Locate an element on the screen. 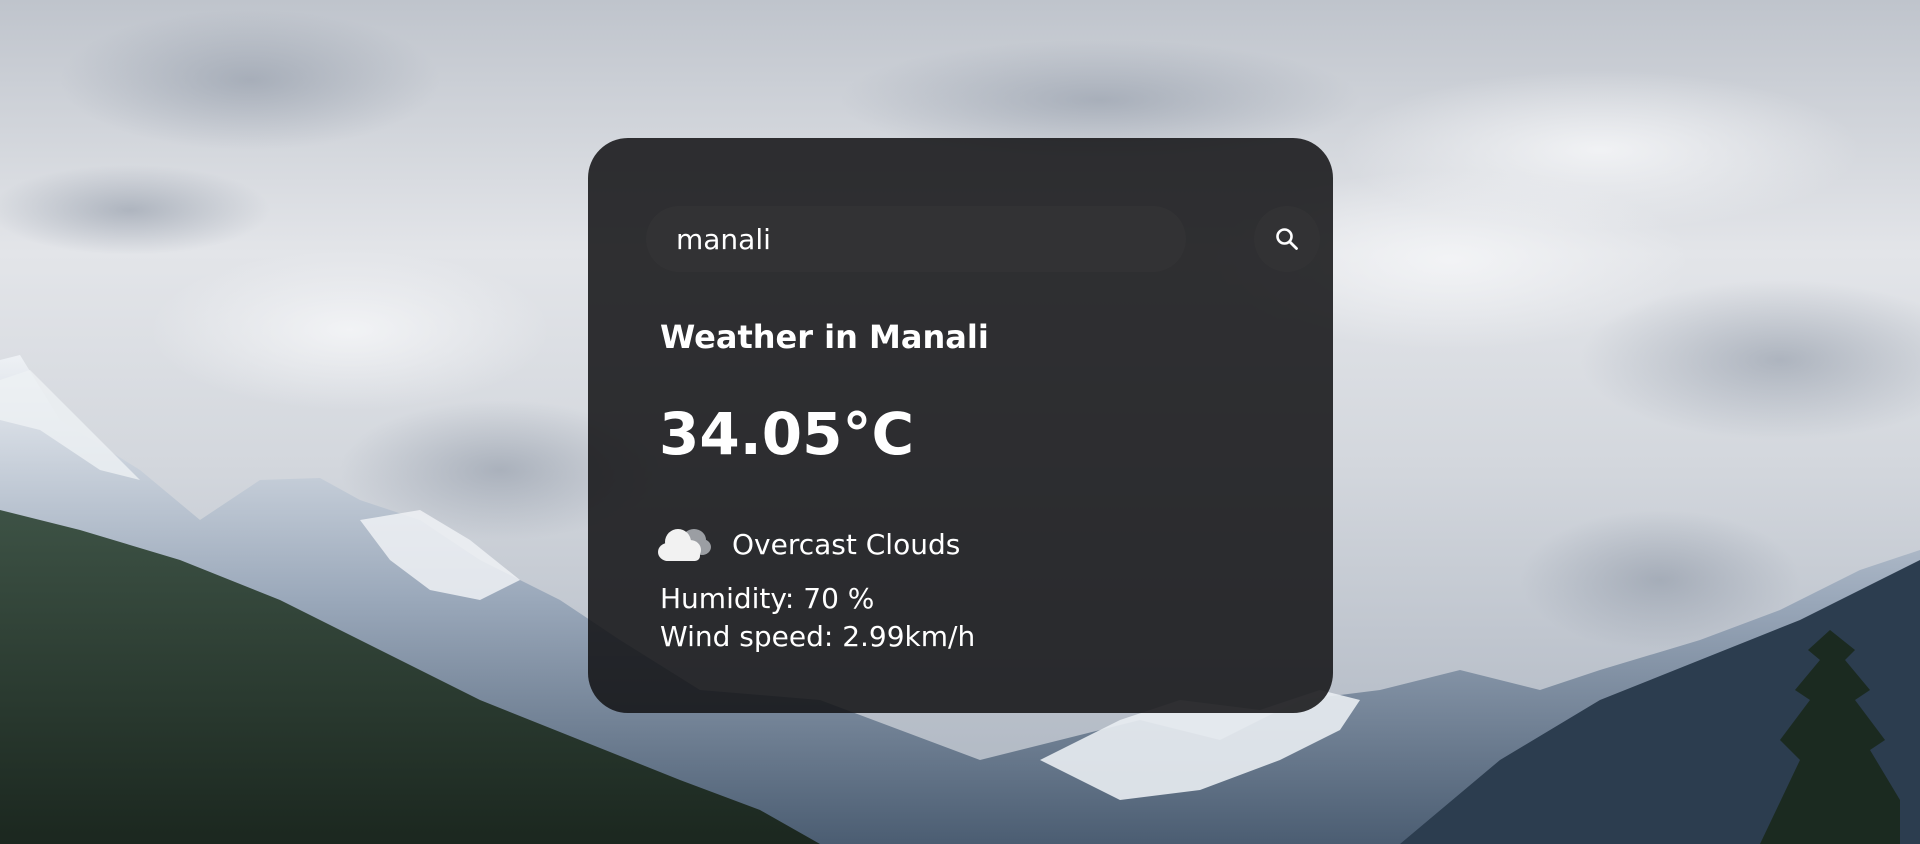  humidity-text: Humidity: 70 % is located at coordinates (767, 598).